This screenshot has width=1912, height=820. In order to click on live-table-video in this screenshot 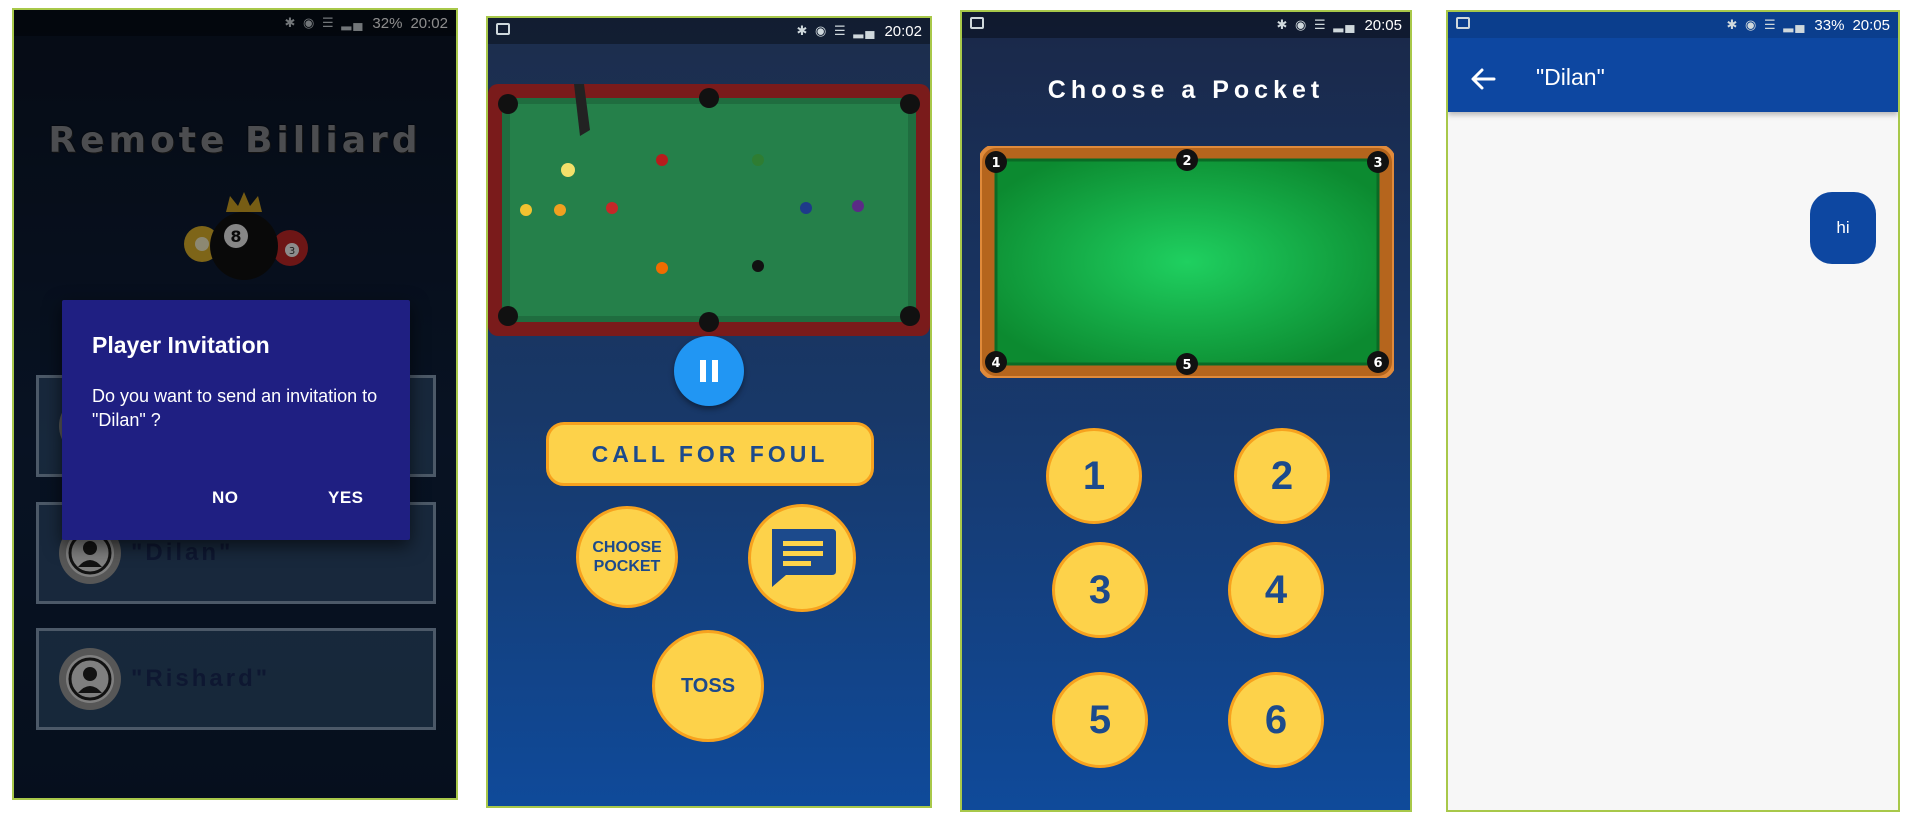, I will do `click(709, 210)`.